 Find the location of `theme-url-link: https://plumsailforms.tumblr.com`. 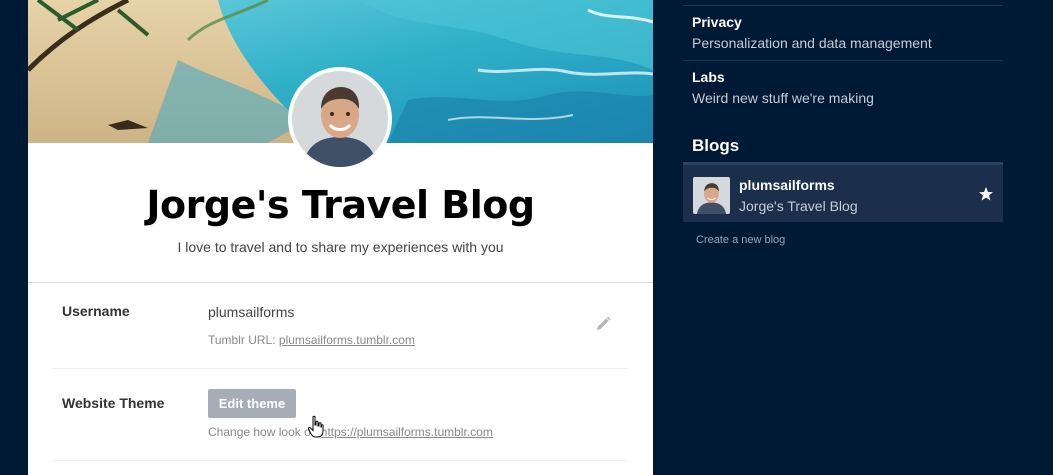

theme-url-link: https://plumsailforms.tumblr.com is located at coordinates (407, 432).